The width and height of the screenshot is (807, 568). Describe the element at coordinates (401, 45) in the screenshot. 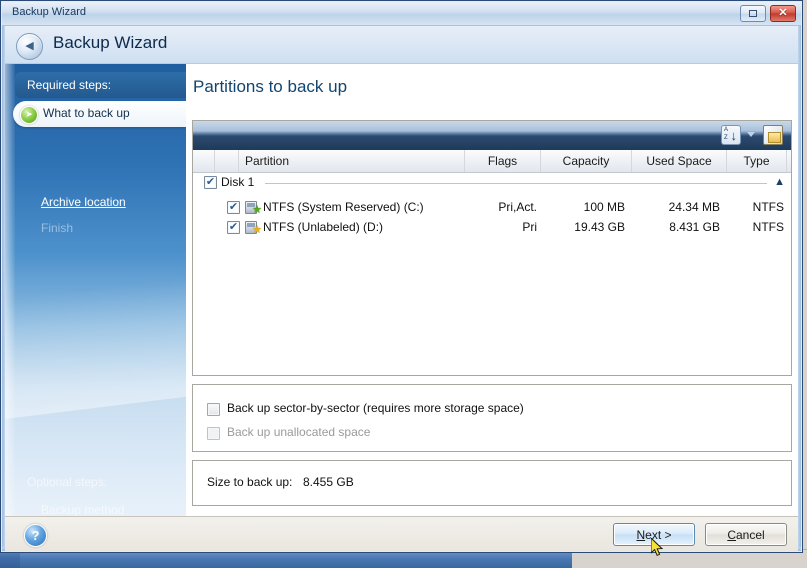

I see `wizard-header: Backup Wizard` at that location.